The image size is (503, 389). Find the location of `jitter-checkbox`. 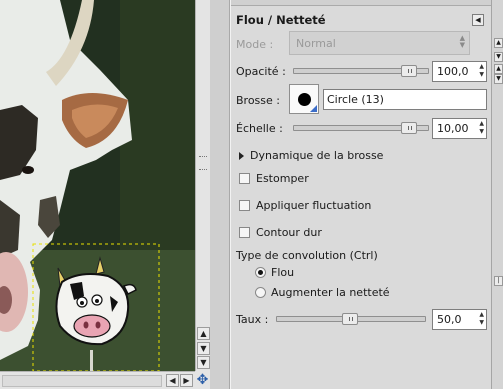

jitter-checkbox is located at coordinates (244, 205).